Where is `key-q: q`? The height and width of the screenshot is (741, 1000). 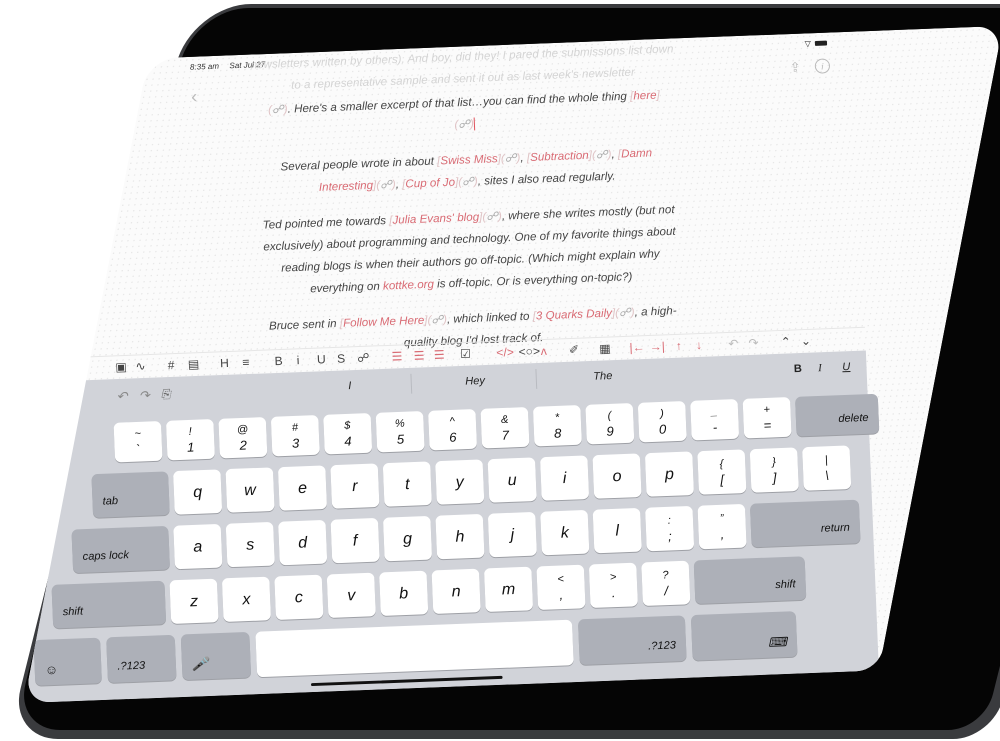 key-q: q is located at coordinates (198, 492).